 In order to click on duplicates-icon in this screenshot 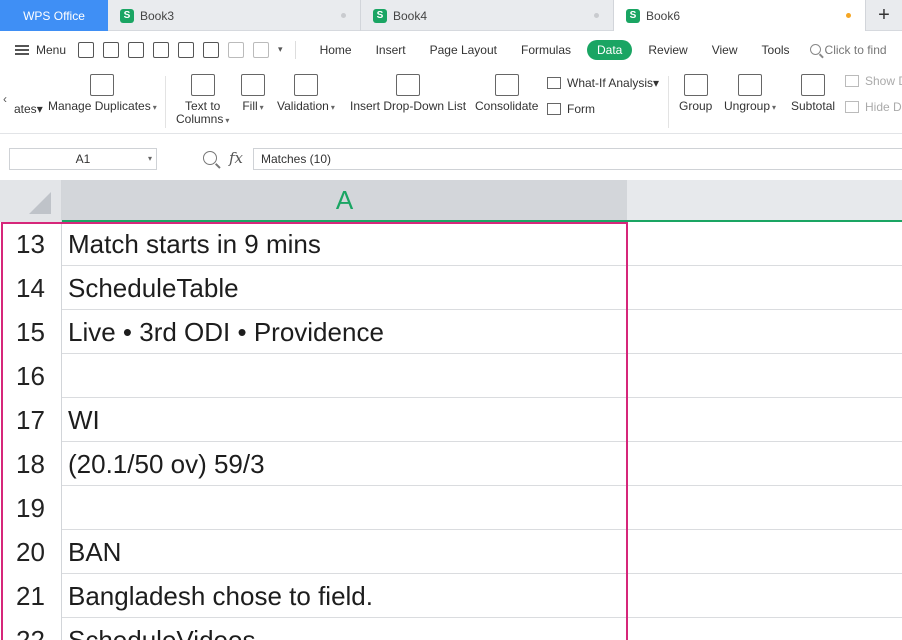, I will do `click(102, 85)`.